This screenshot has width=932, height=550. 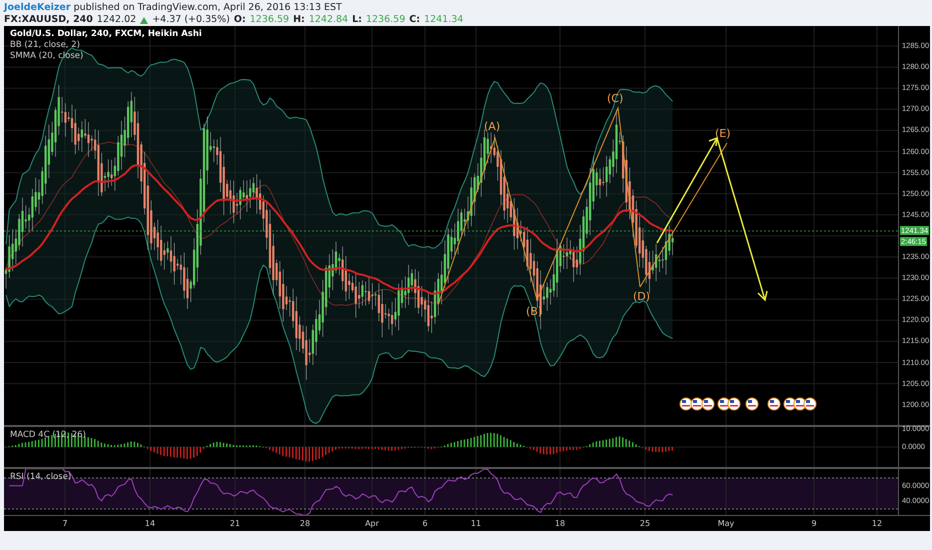 What do you see at coordinates (65, 523) in the screenshot?
I see `time-axis-label: 7` at bounding box center [65, 523].